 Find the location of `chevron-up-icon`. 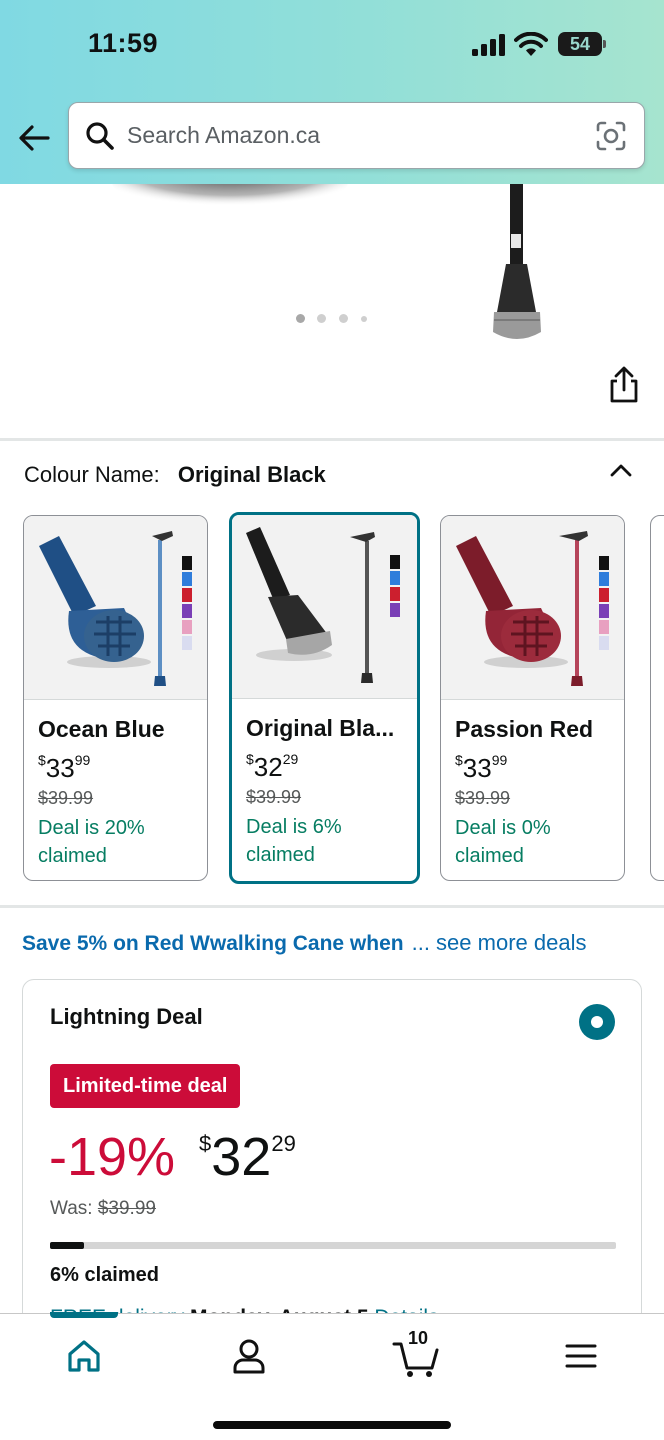

chevron-up-icon is located at coordinates (621, 471).